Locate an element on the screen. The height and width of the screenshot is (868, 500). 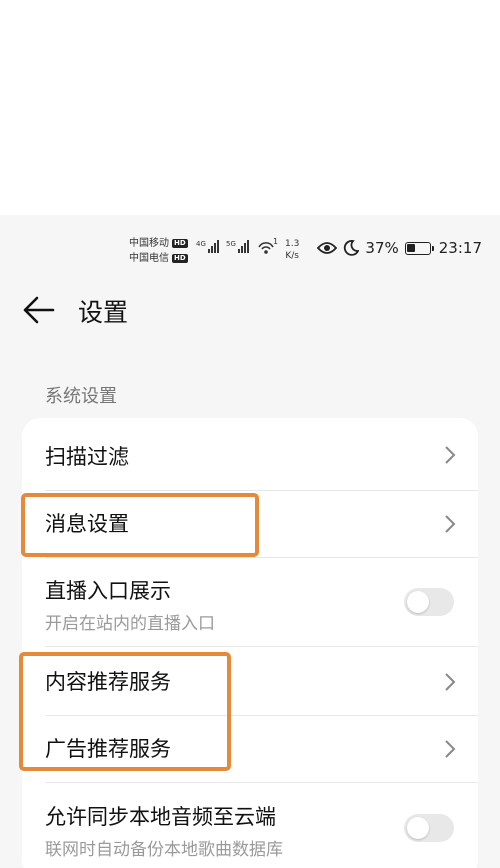
signal-icon: 4G is located at coordinates (207, 246).